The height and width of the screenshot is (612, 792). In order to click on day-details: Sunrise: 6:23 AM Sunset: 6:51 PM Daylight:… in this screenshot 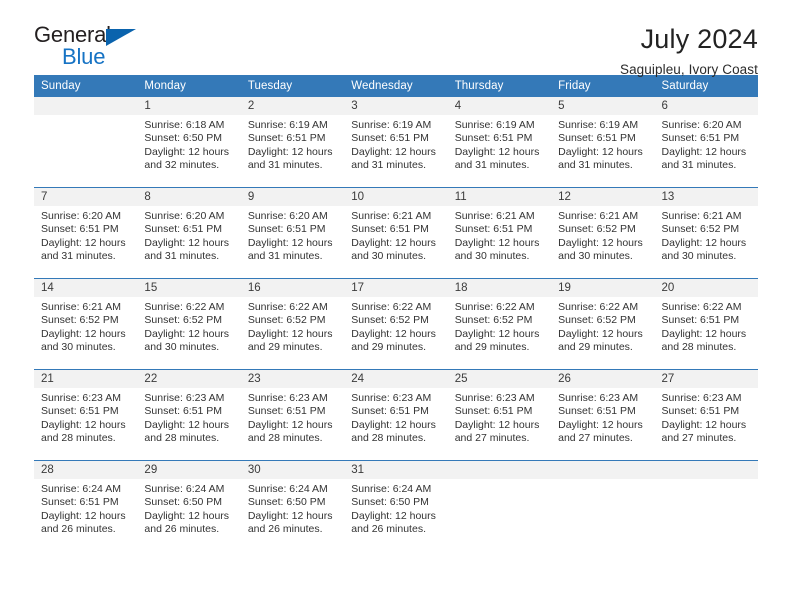, I will do `click(499, 417)`.